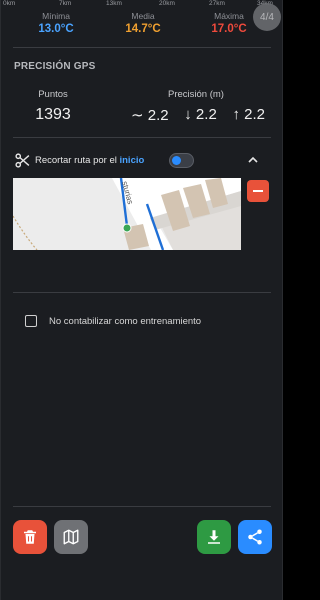  I want to click on temperature-stats: Mínima 13.0°C Media 14.7°C Máxima 17.0°C, so click(141, 26).